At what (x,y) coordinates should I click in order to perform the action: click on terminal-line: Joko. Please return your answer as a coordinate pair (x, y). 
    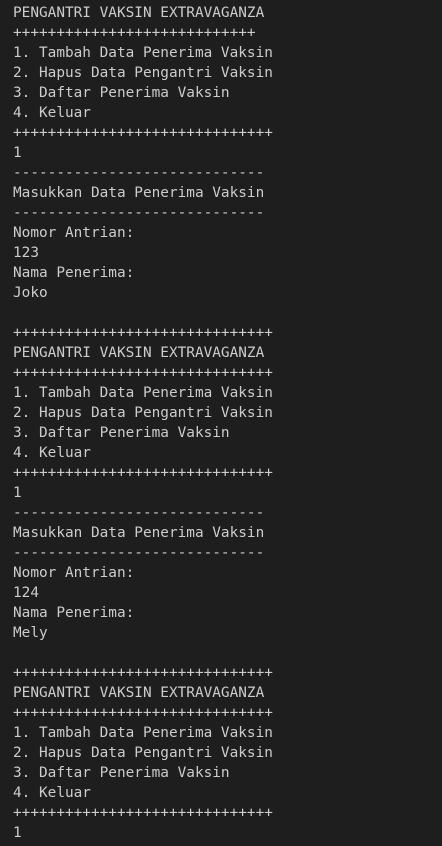
    Looking at the image, I should click on (30, 293).